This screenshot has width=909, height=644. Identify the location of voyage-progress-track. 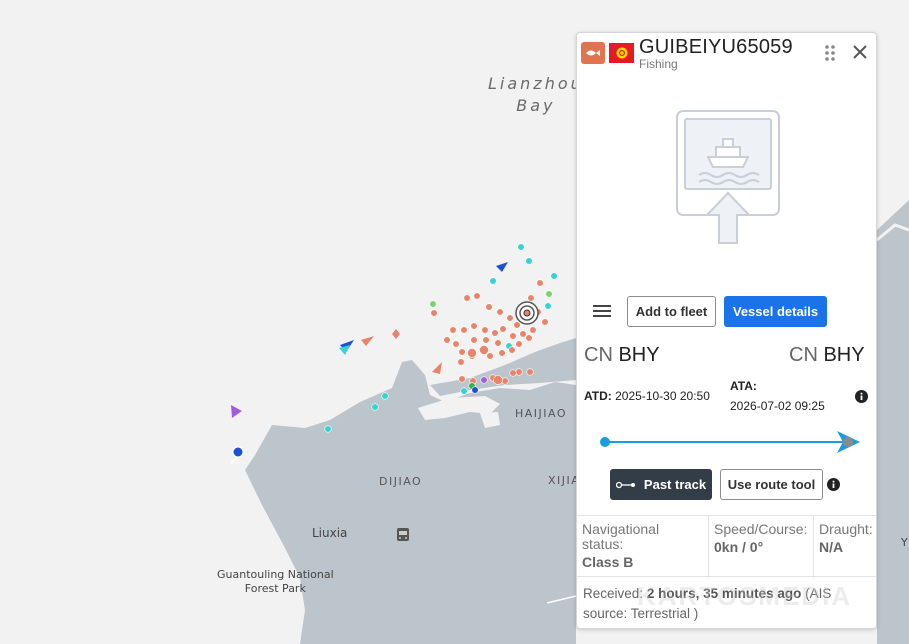
(730, 442).